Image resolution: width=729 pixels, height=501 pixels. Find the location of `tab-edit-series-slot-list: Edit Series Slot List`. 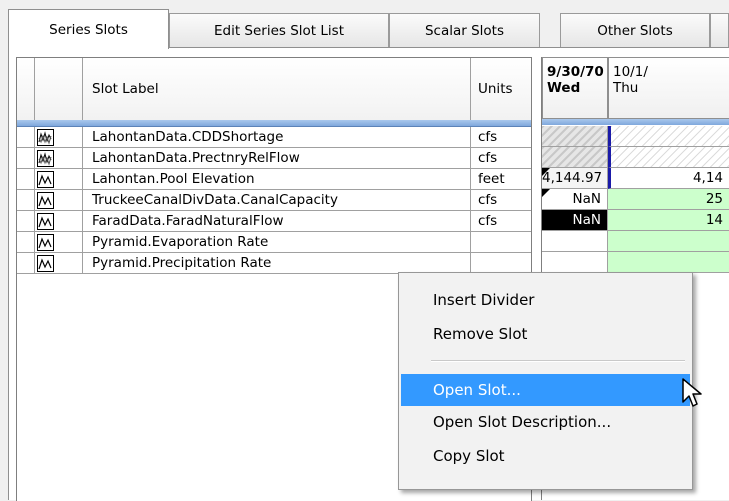

tab-edit-series-slot-list: Edit Series Slot List is located at coordinates (279, 30).